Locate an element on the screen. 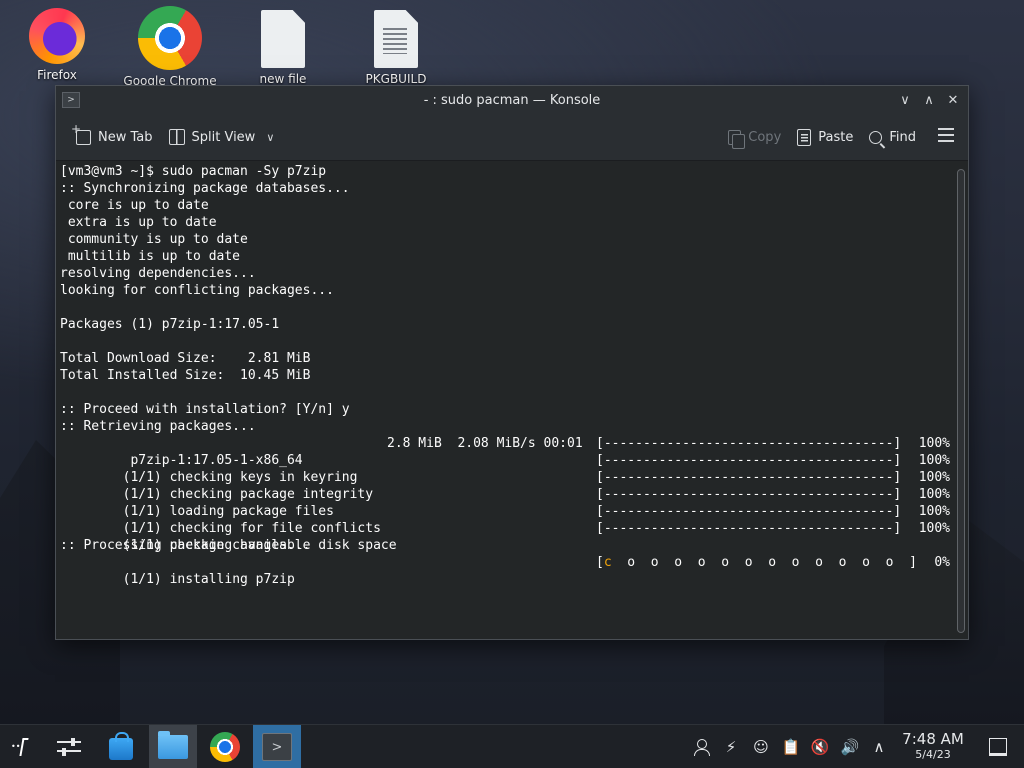  desktop-icon-pkgbuild: PKGBUILD is located at coordinates (396, 49).